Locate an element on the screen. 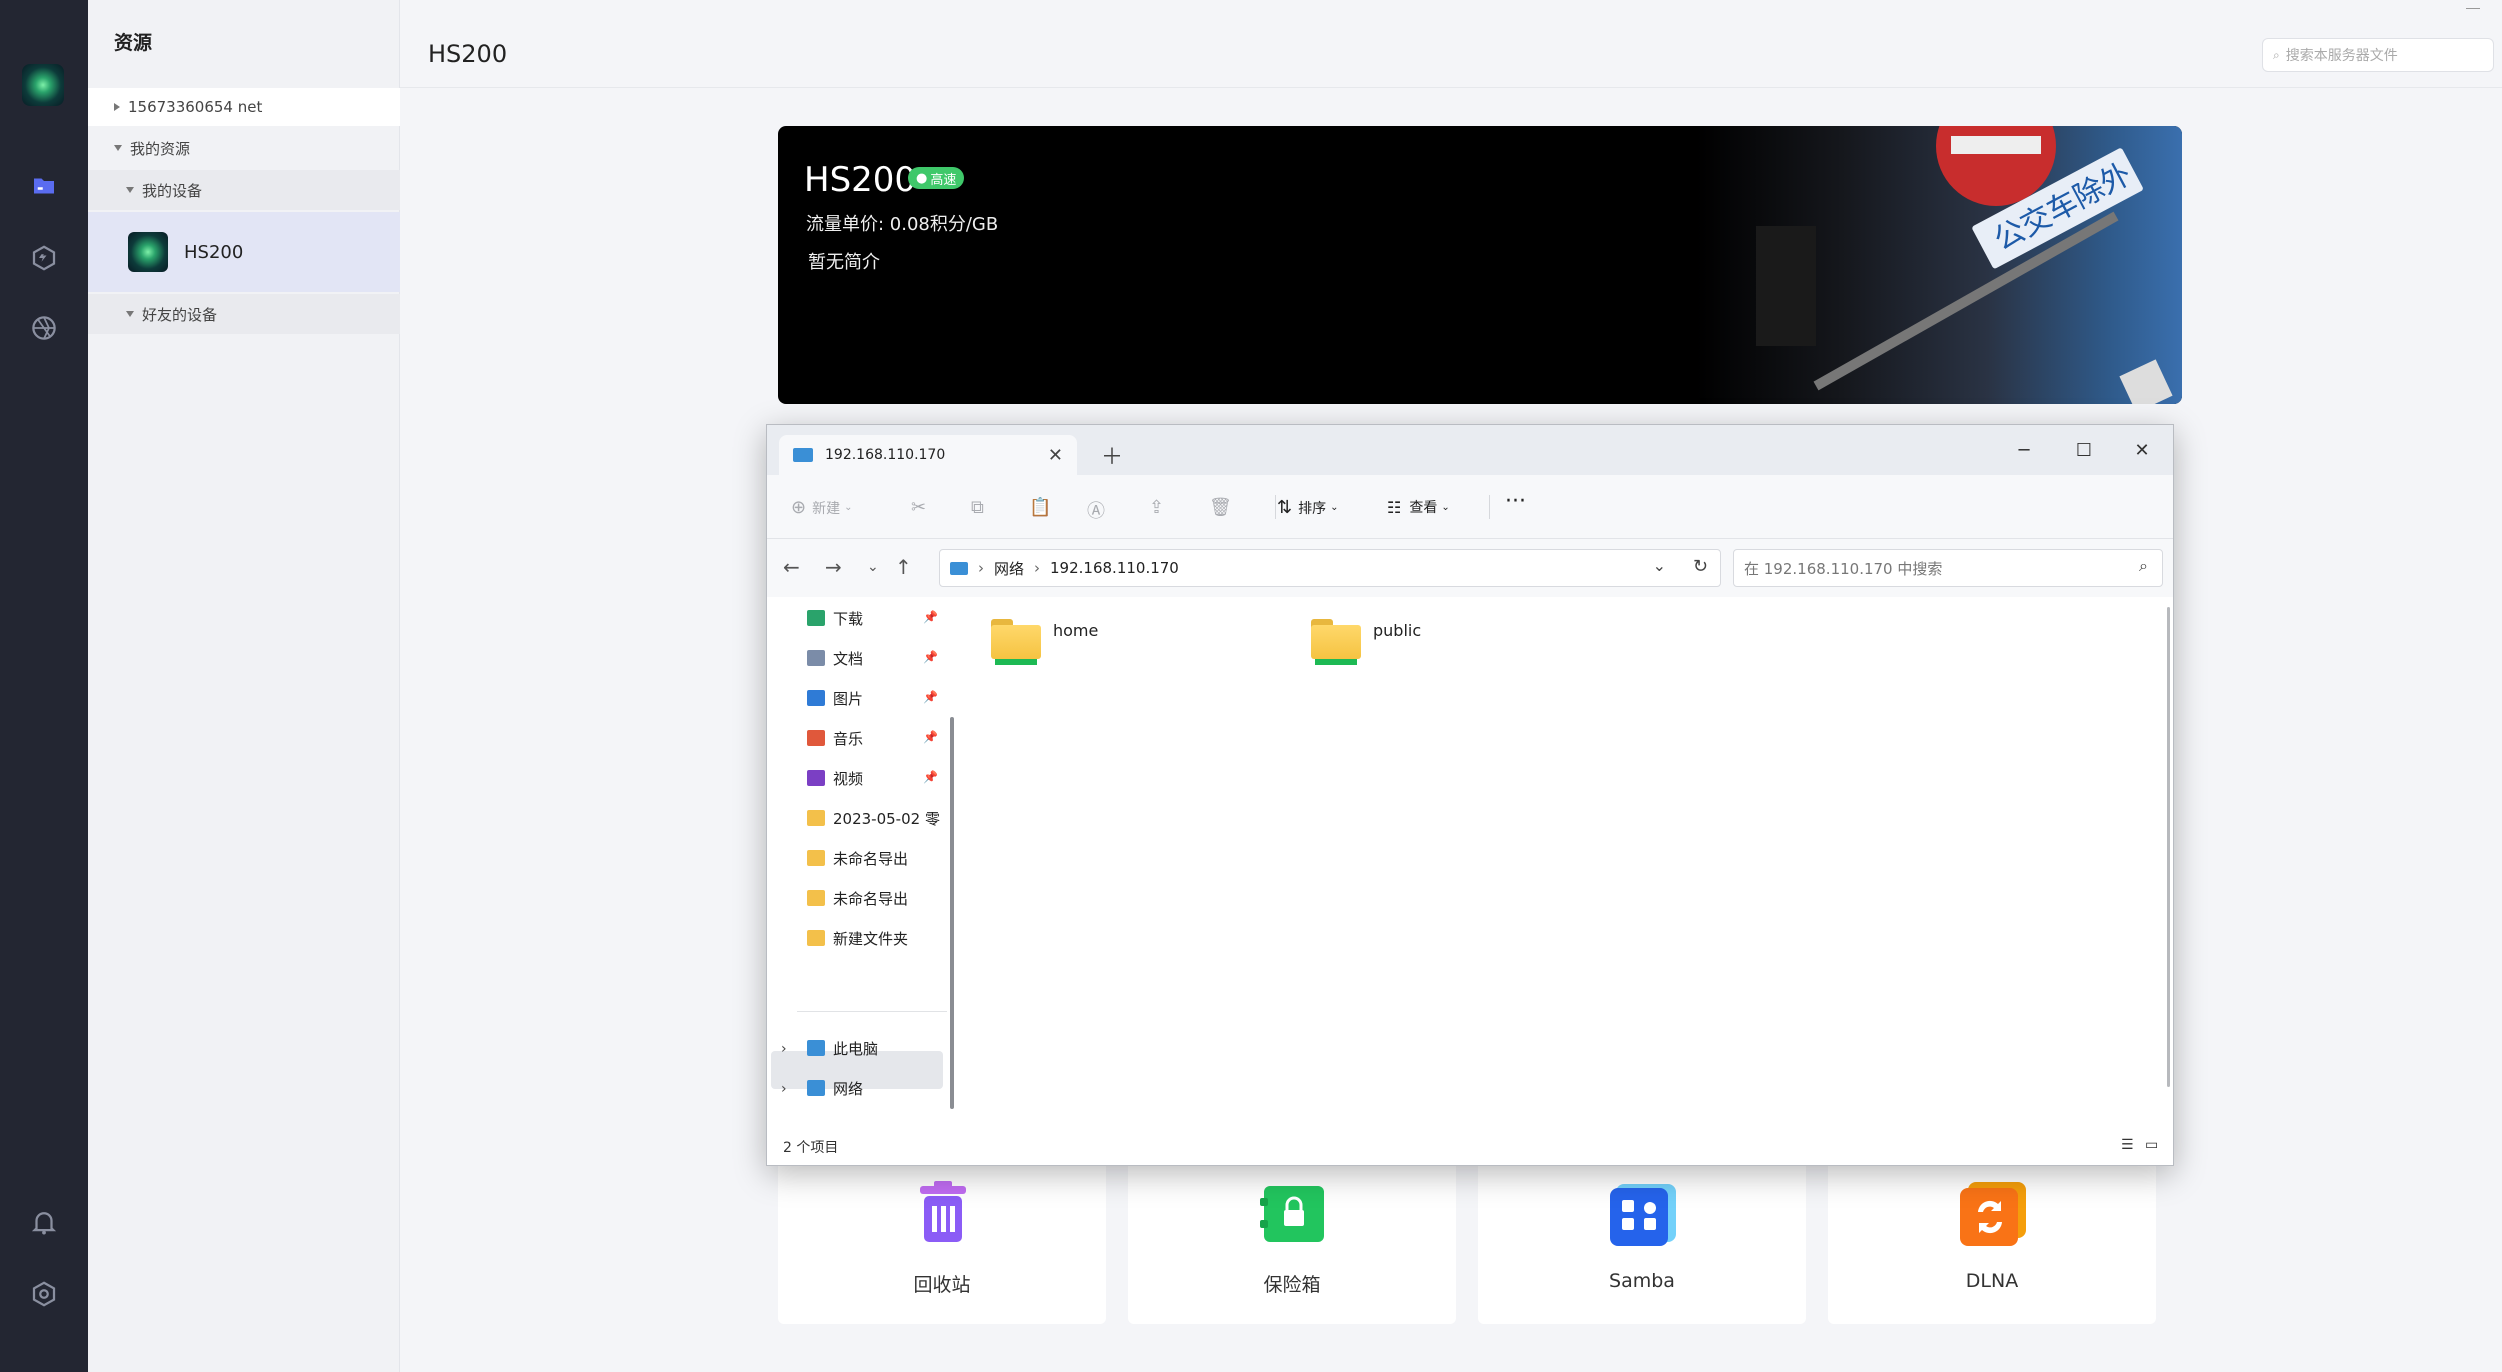  tree-my-resources: 我的资源 is located at coordinates (244, 148).